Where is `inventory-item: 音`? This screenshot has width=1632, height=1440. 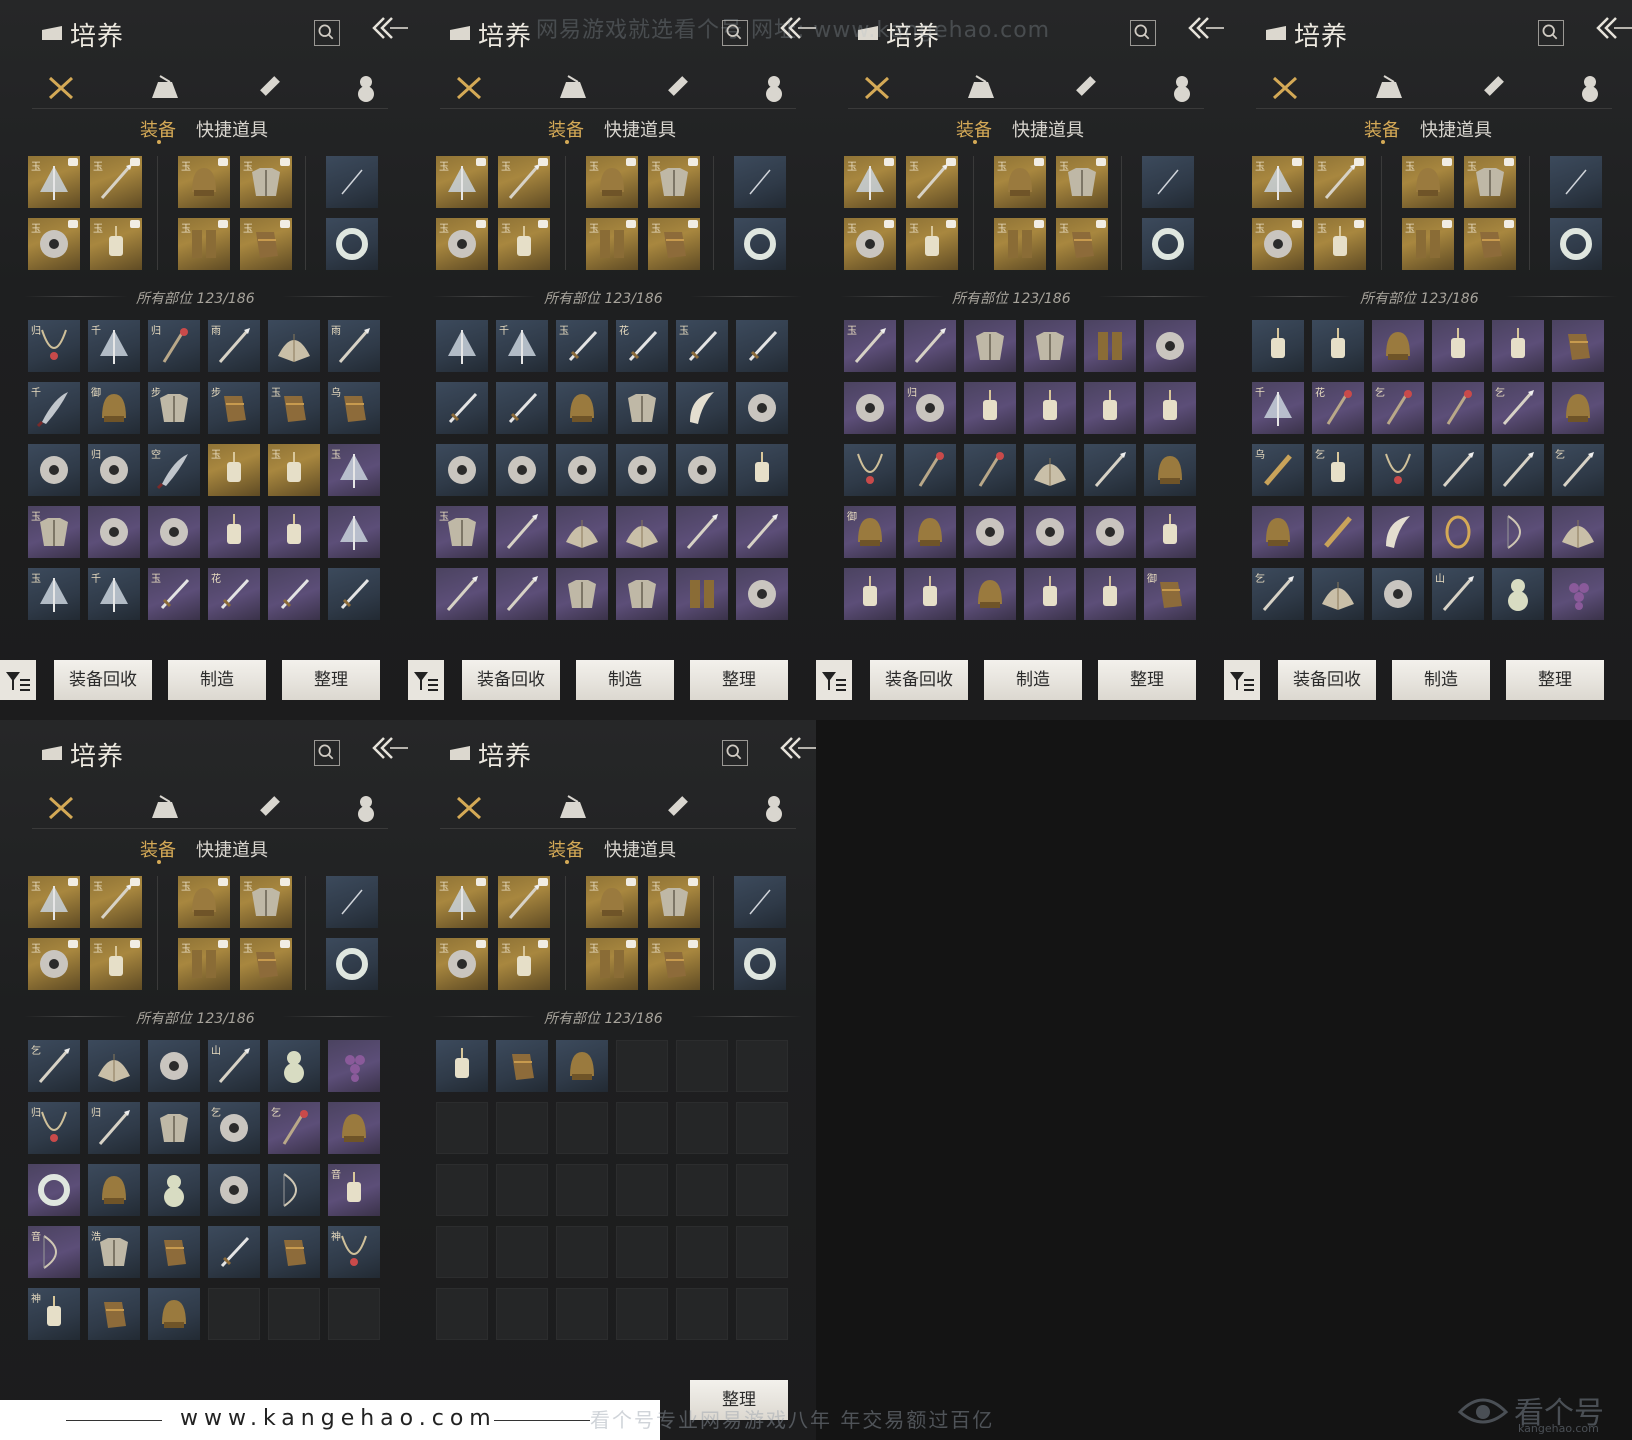 inventory-item: 音 is located at coordinates (54, 1252).